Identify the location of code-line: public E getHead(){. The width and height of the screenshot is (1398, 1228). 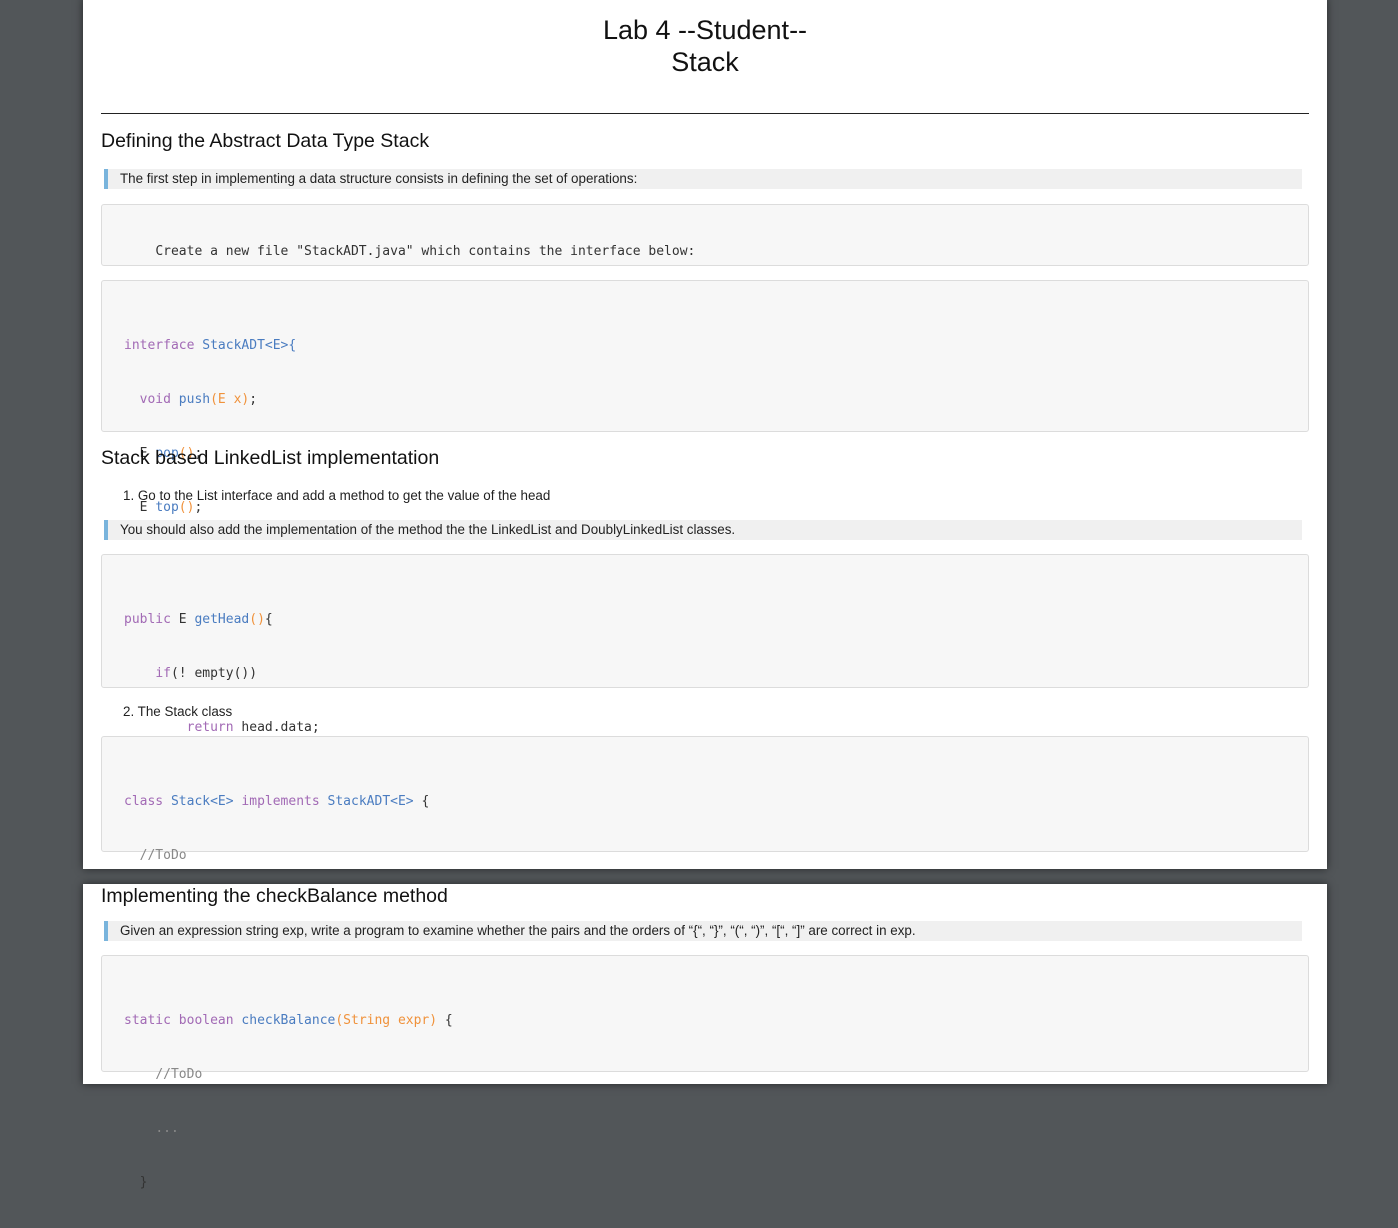
(198, 619).